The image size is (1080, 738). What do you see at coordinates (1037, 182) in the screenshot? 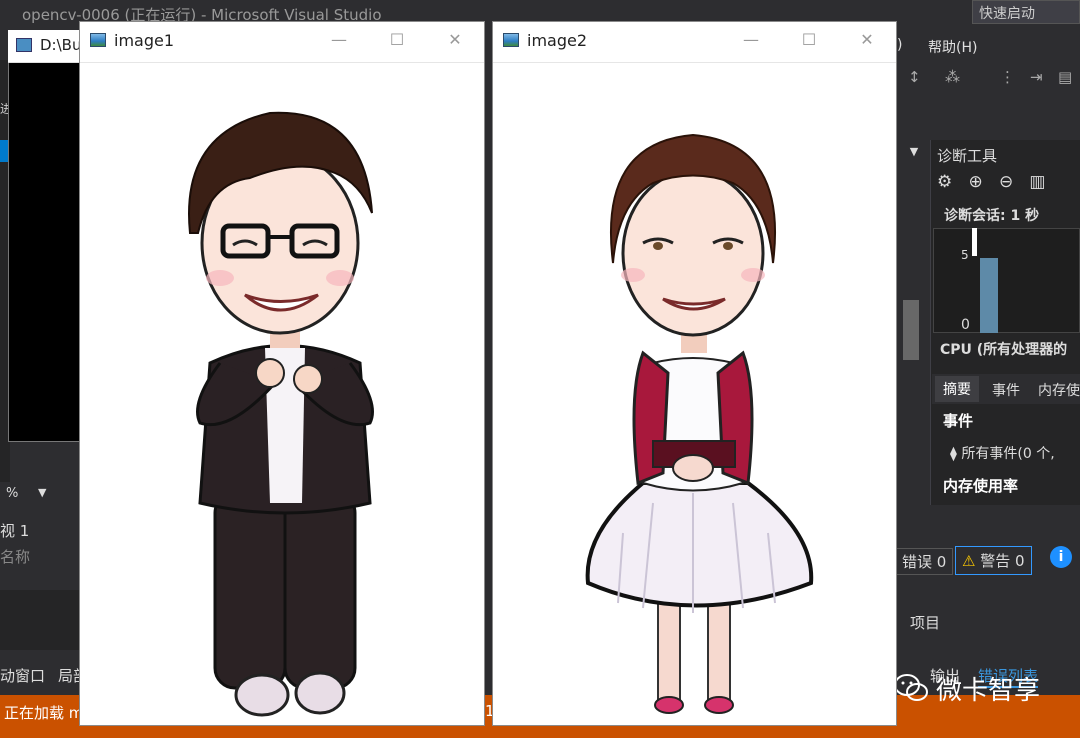
I see `chart-icon: ▥` at bounding box center [1037, 182].